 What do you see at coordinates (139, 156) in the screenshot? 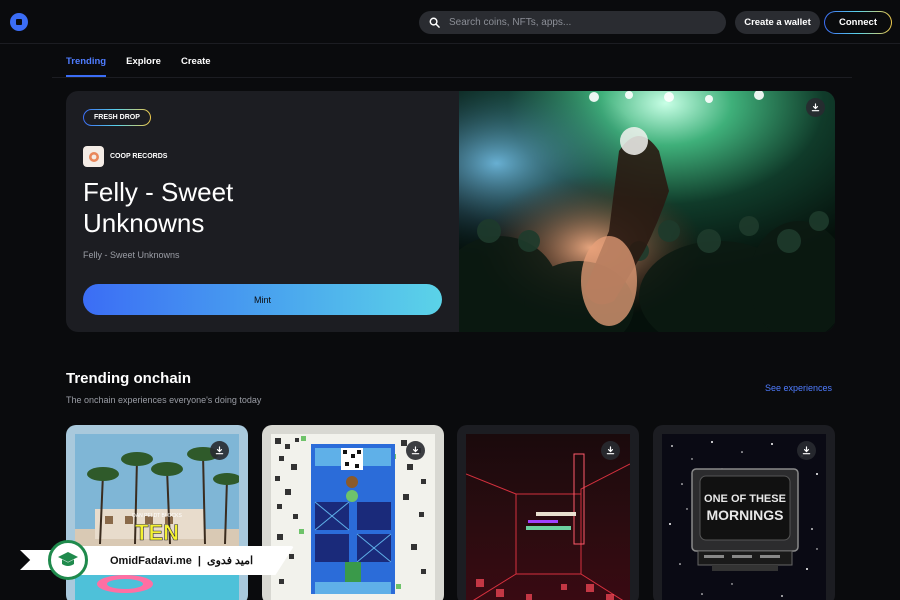
I see `creator-name: COOP RECORDS` at bounding box center [139, 156].